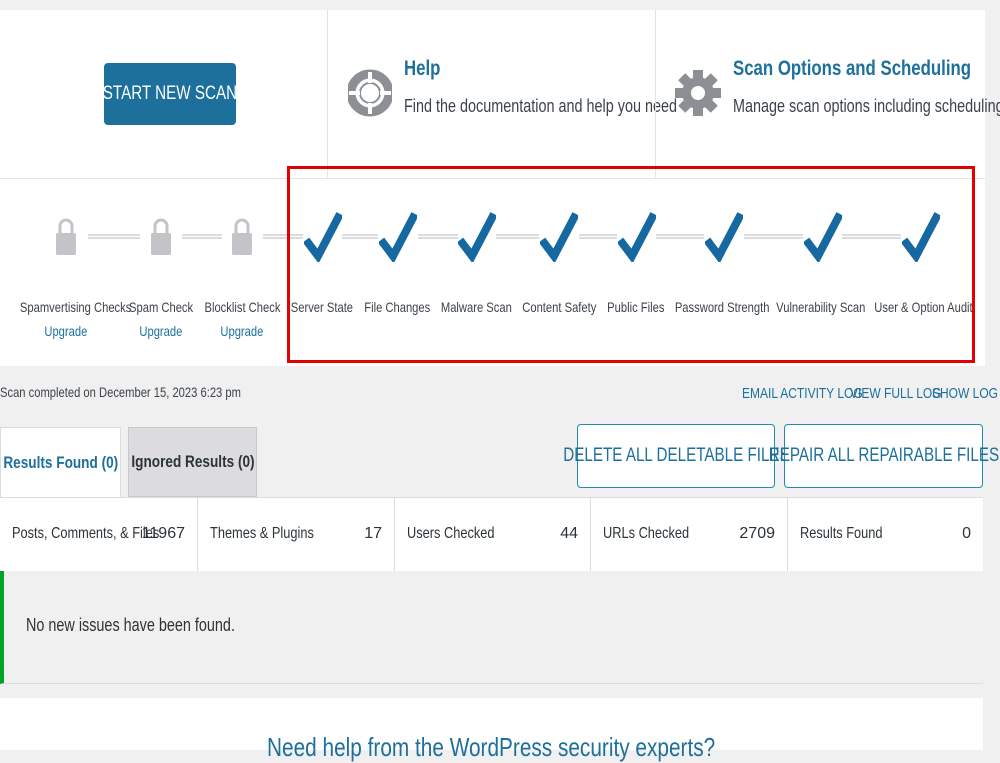 This screenshot has height=763, width=1000. What do you see at coordinates (698, 93) in the screenshot?
I see `gear-icon` at bounding box center [698, 93].